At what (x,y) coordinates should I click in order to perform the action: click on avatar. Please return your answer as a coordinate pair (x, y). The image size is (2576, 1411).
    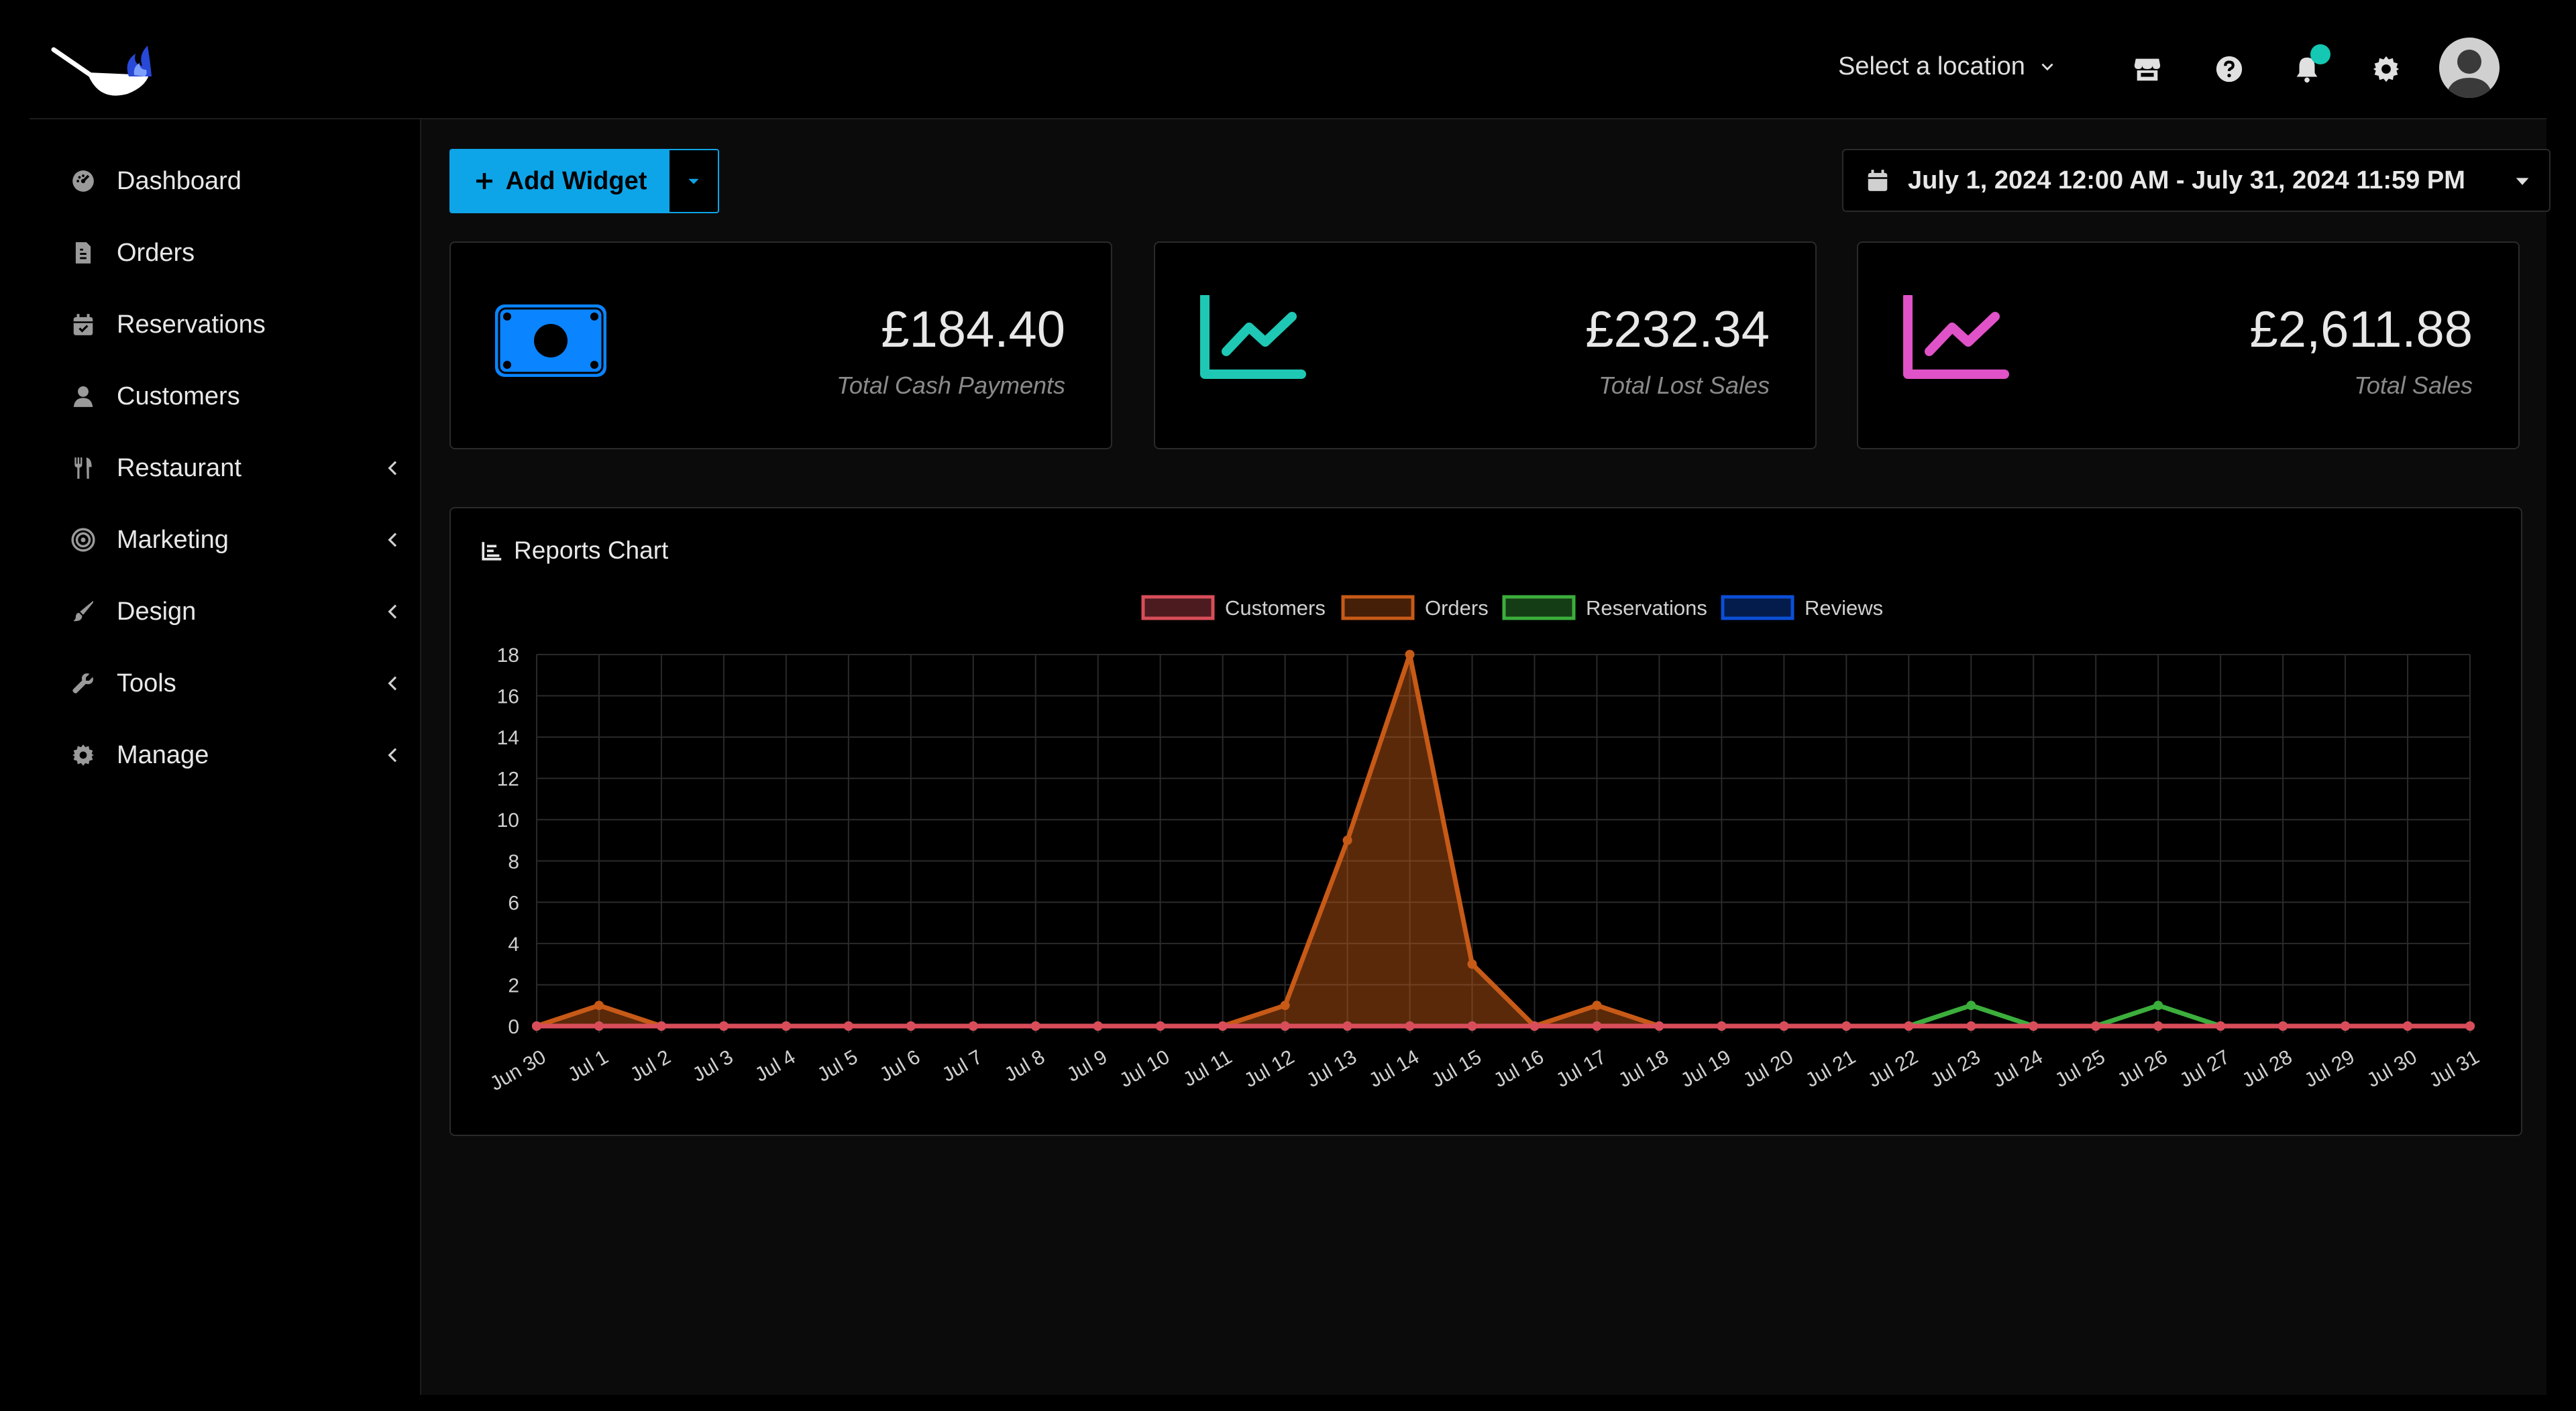
    Looking at the image, I should click on (2469, 68).